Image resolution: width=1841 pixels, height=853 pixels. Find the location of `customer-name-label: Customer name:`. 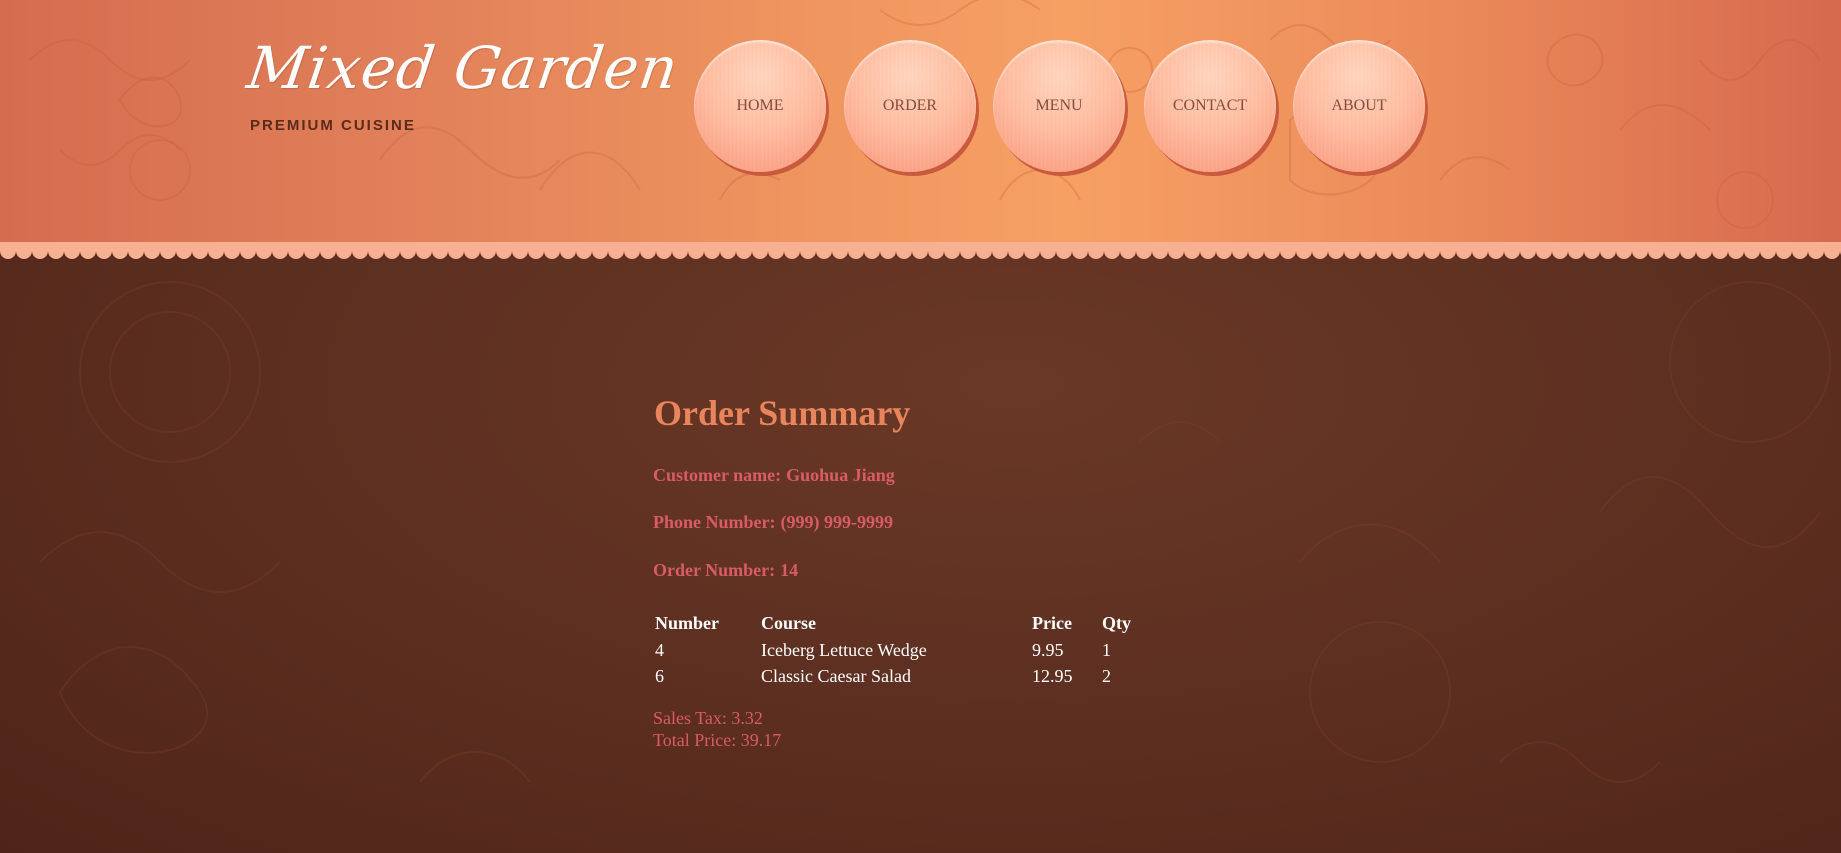

customer-name-label: Customer name: is located at coordinates (717, 475).